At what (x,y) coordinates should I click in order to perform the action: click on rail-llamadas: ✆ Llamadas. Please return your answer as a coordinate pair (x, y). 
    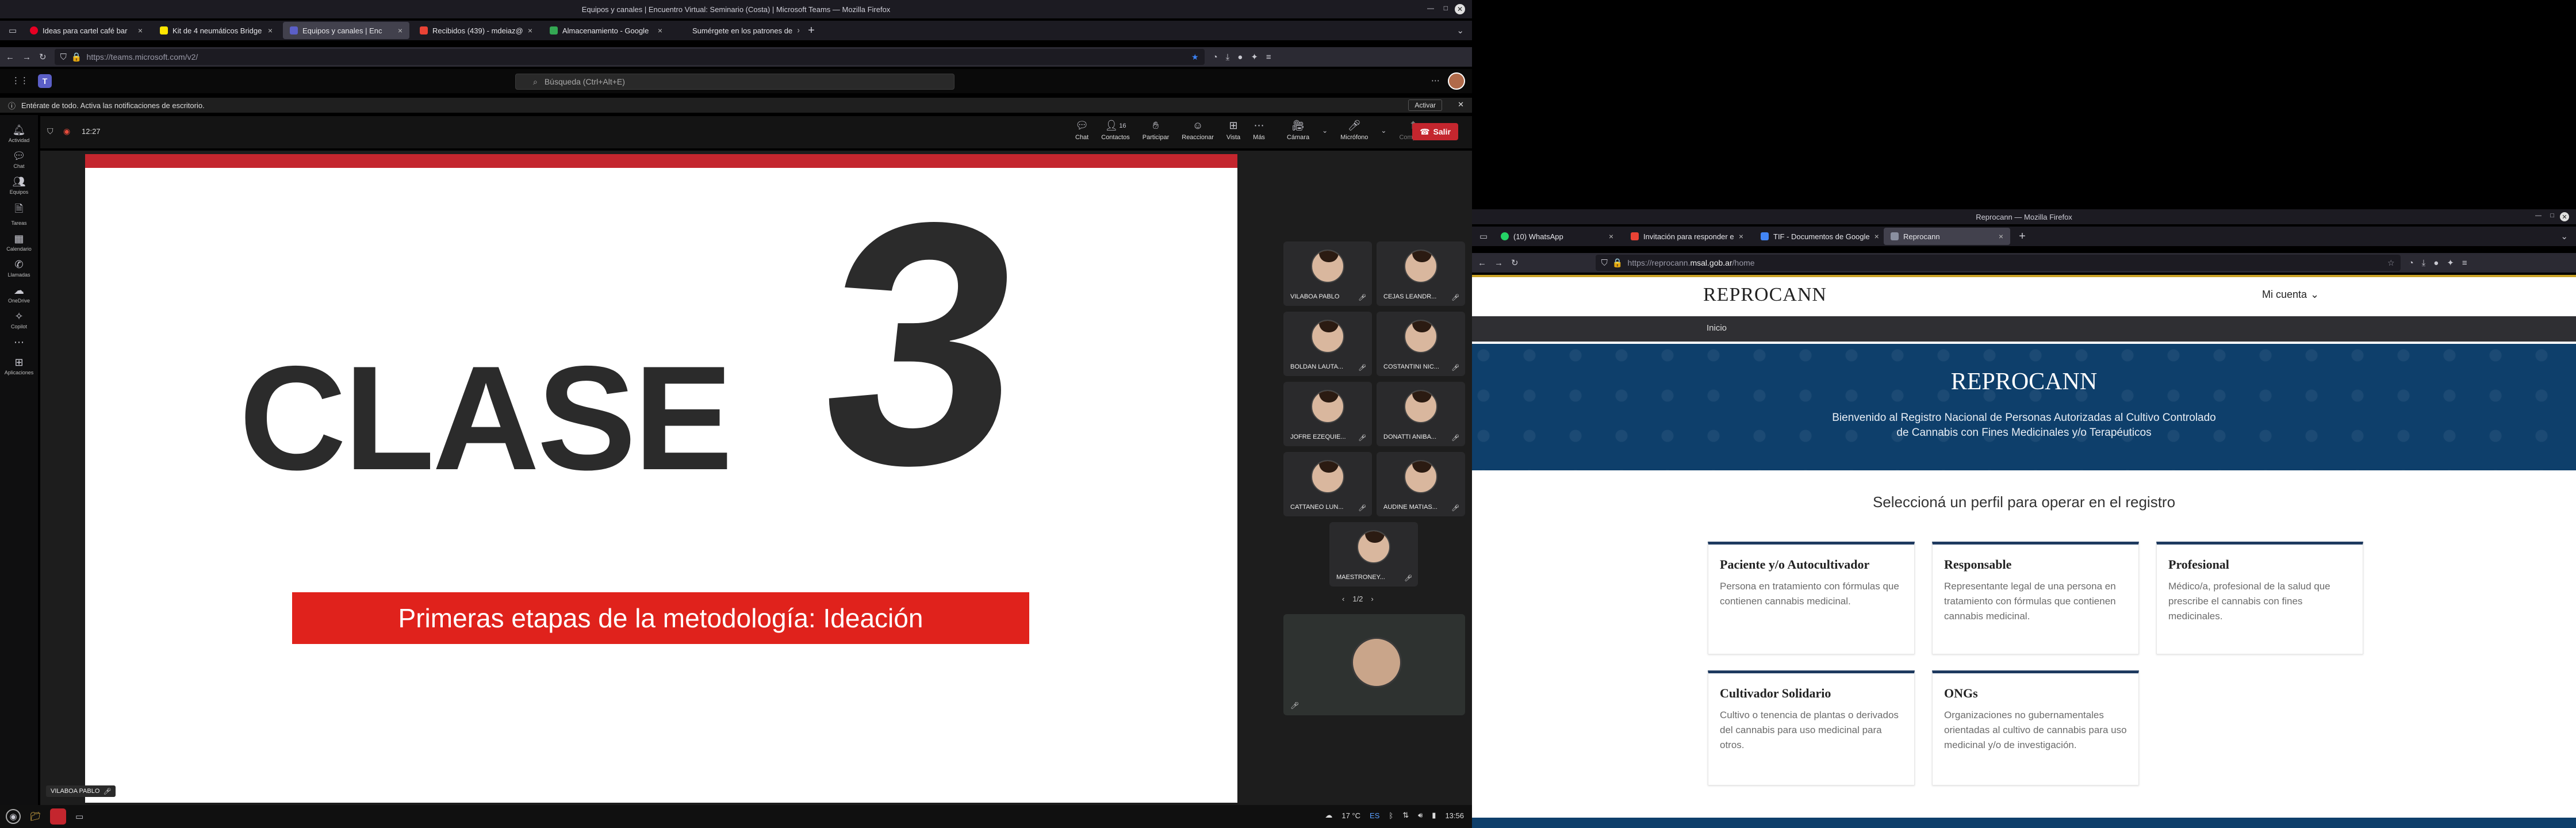
    Looking at the image, I should click on (19, 268).